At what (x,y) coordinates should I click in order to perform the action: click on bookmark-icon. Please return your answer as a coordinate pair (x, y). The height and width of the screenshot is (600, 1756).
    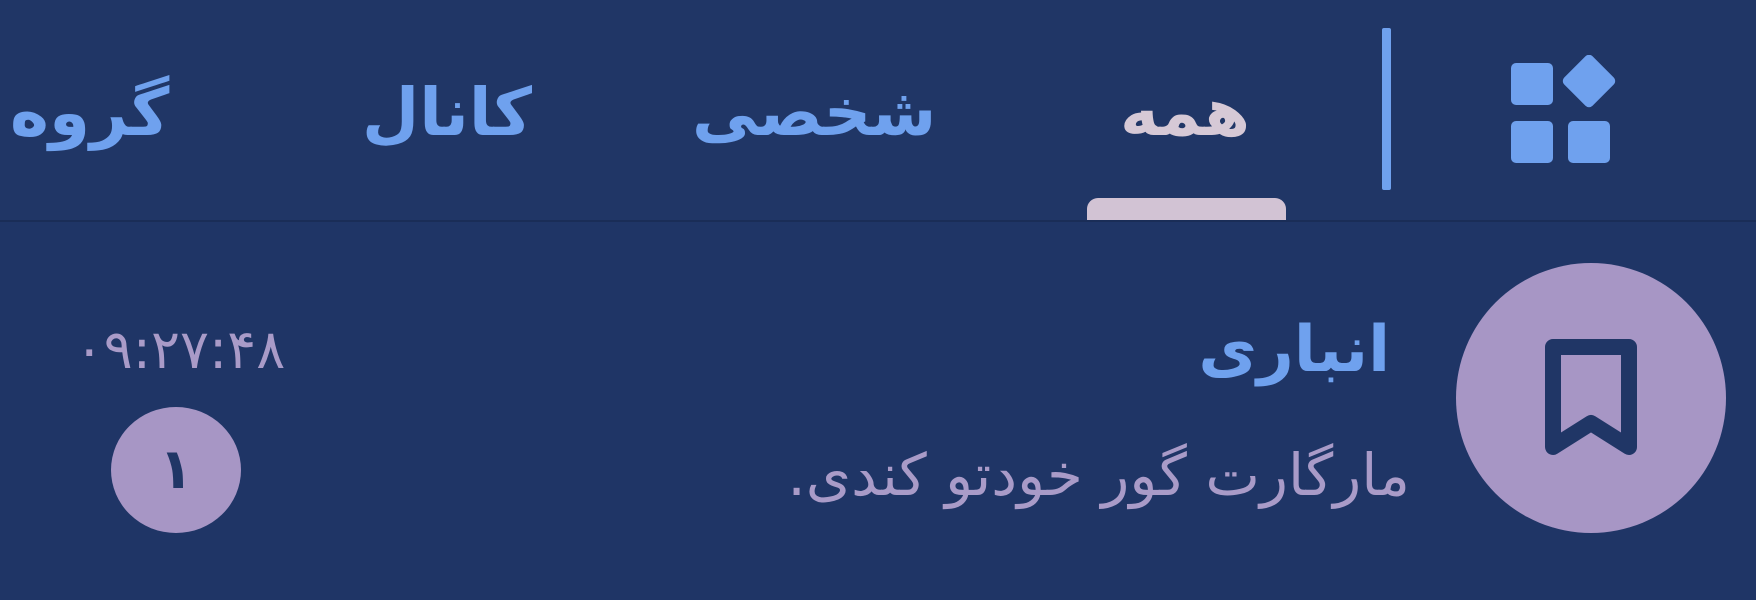
    Looking at the image, I should click on (1591, 397).